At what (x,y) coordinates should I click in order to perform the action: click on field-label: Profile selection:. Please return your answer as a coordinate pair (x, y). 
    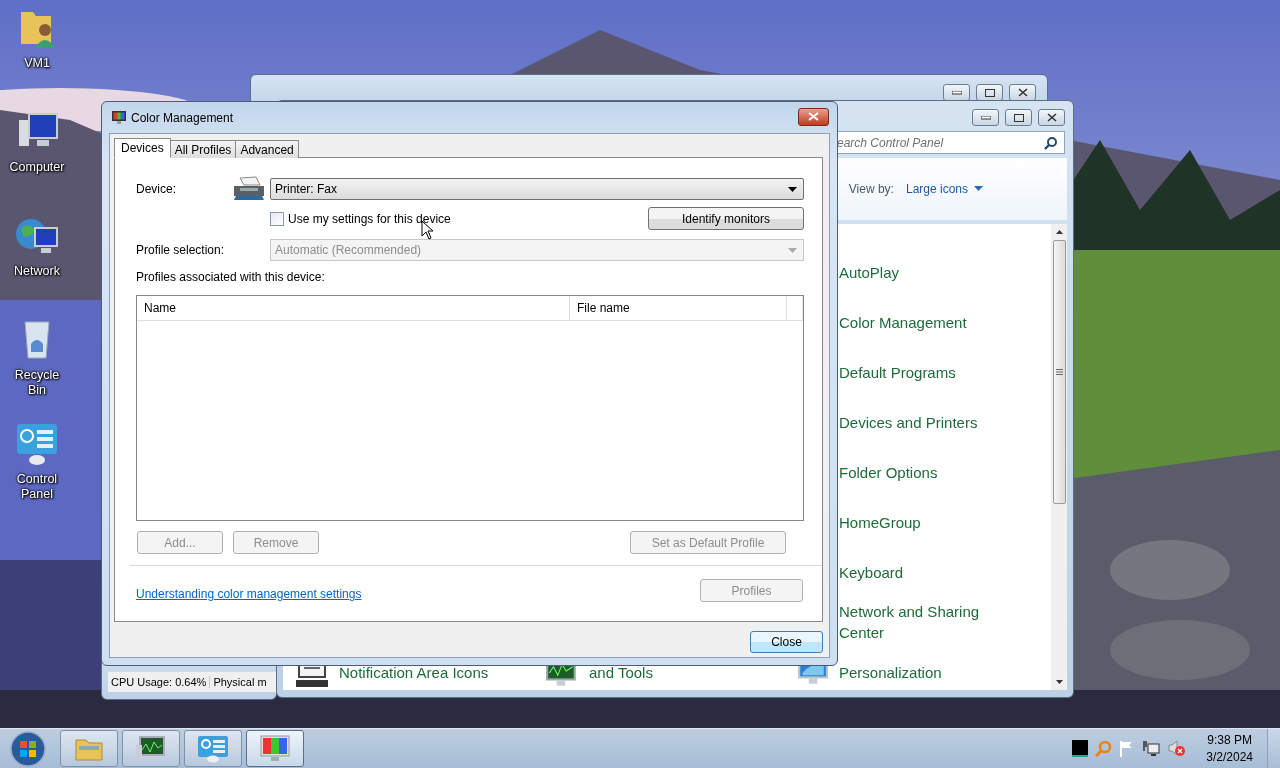
    Looking at the image, I should click on (181, 250).